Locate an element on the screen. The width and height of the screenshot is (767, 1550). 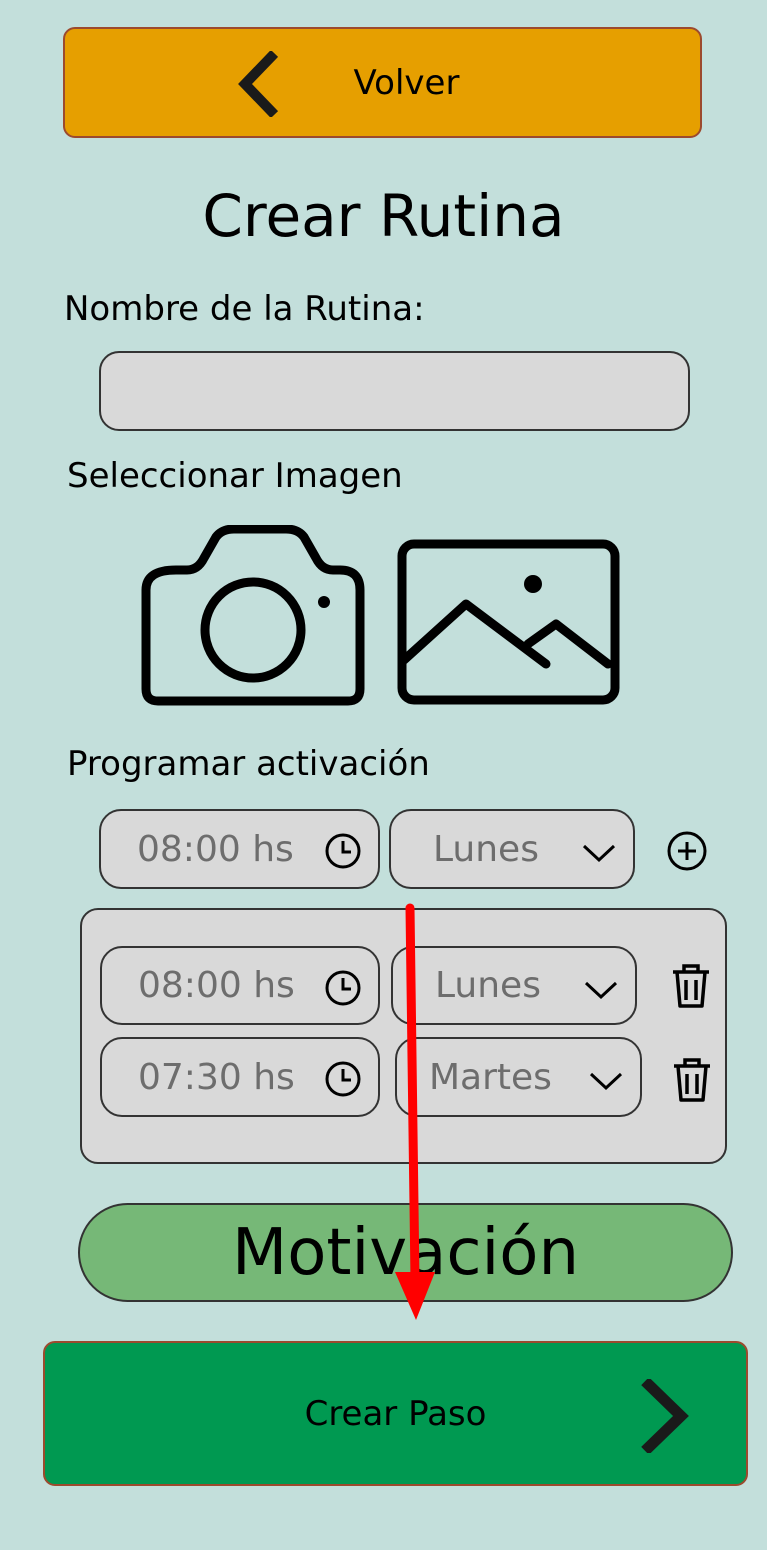
back-button: Volver is located at coordinates (382, 82).